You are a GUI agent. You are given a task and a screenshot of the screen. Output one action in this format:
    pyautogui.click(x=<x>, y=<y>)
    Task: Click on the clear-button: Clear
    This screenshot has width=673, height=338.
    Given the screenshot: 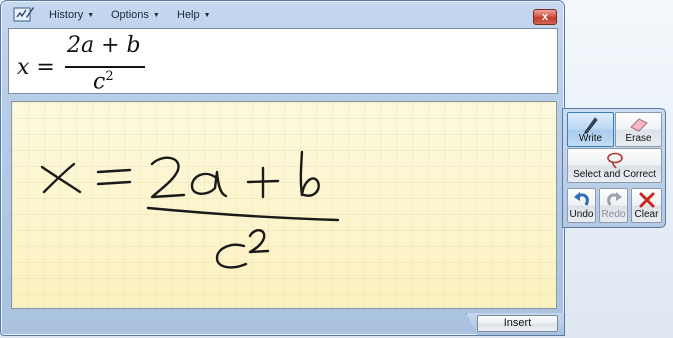 What is the action you would take?
    pyautogui.click(x=646, y=205)
    